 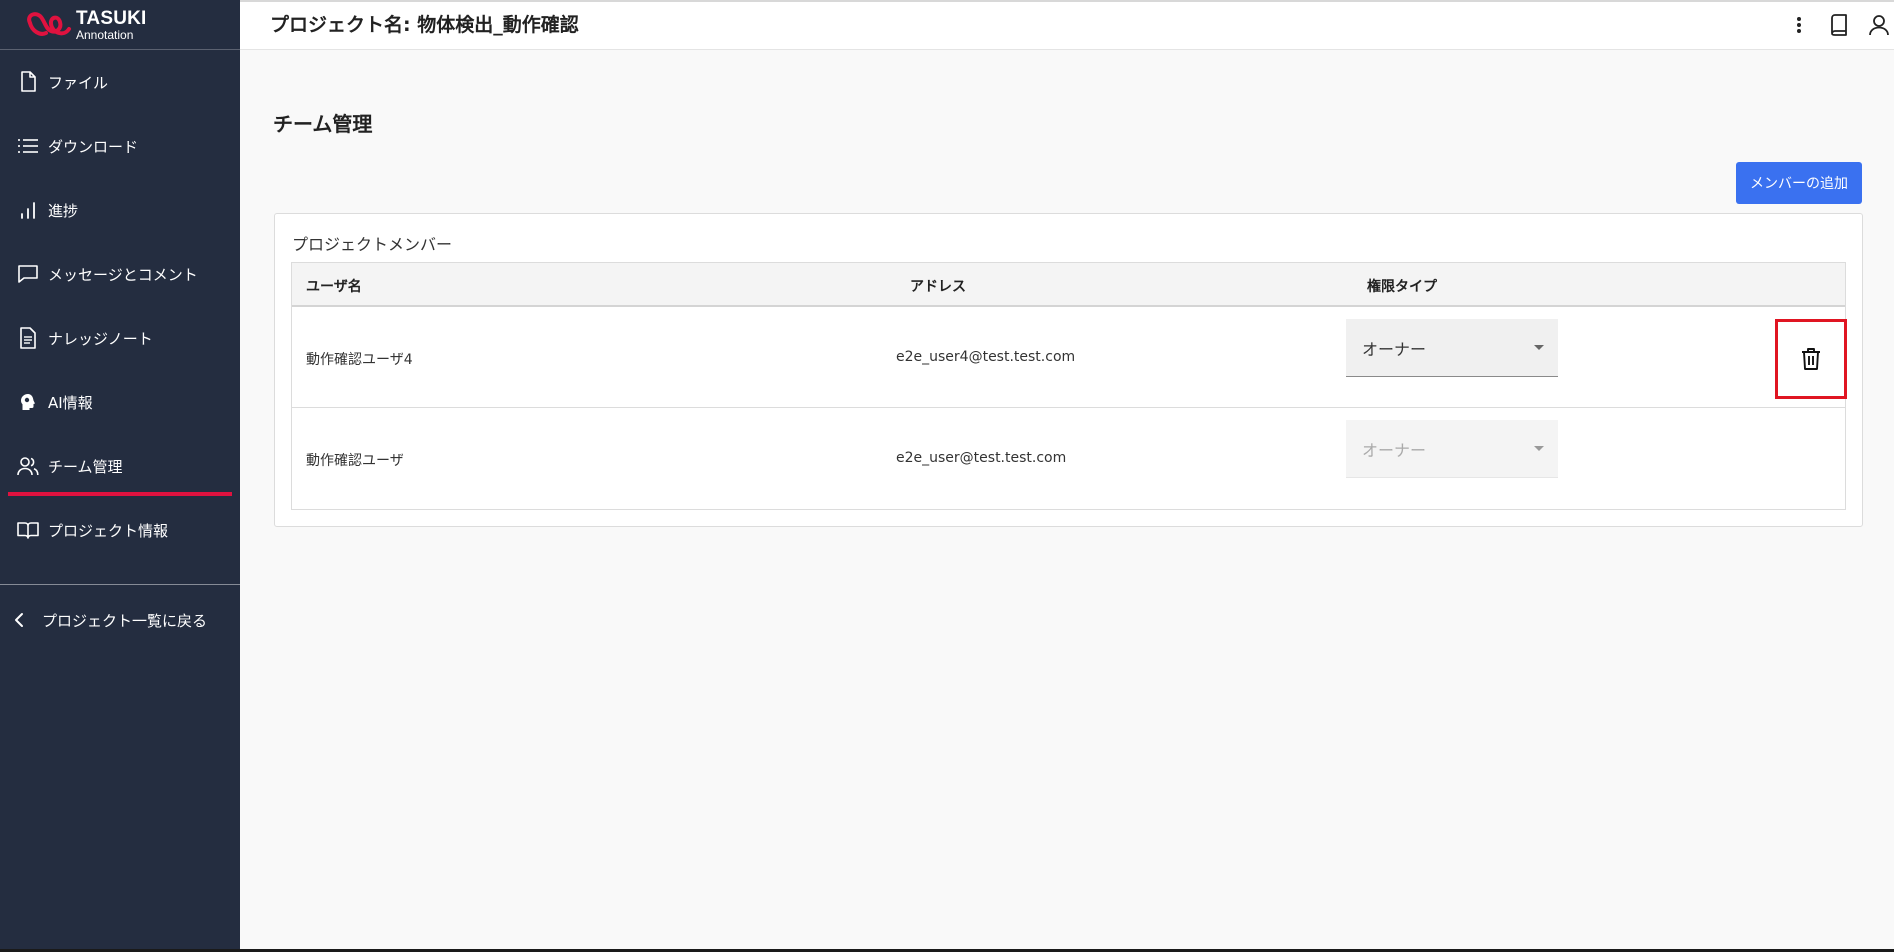 I want to click on sidebar-item-label: ナレッジノート, so click(x=100, y=338).